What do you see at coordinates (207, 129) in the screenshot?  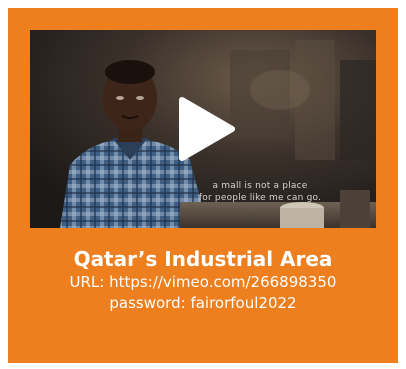 I see `play-icon` at bounding box center [207, 129].